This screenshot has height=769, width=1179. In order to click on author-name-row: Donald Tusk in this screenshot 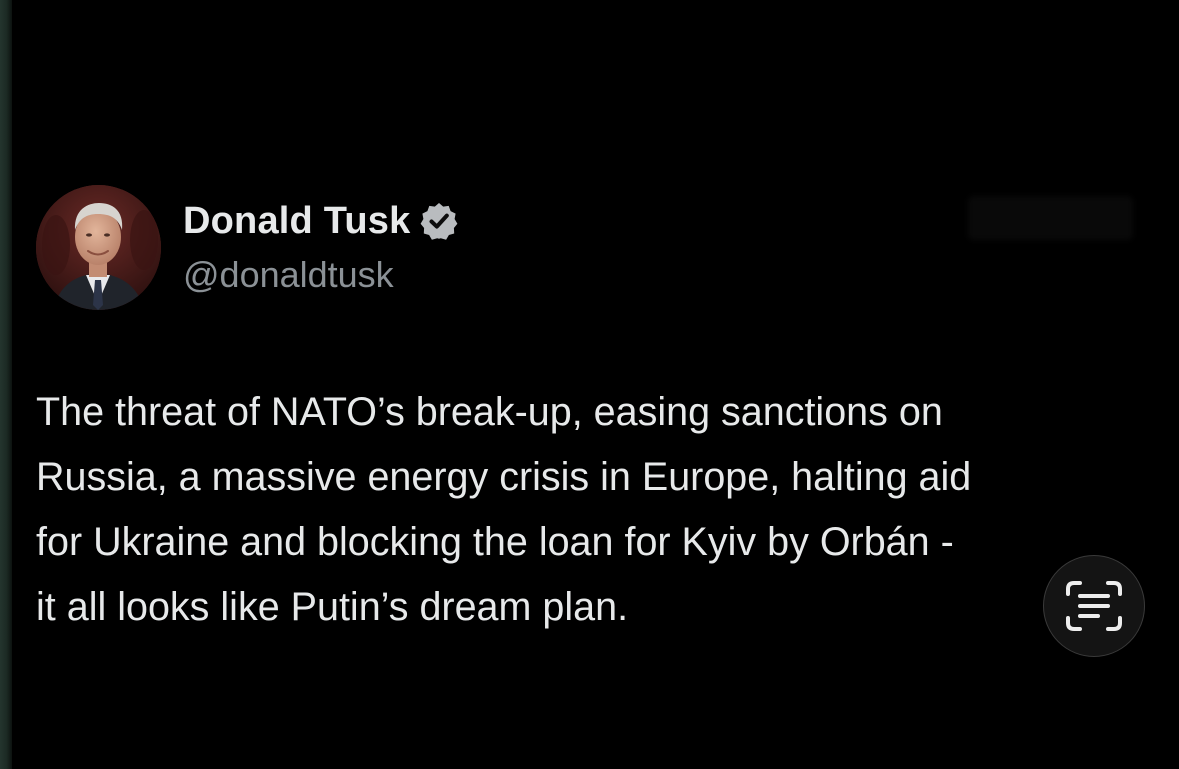, I will do `click(321, 221)`.